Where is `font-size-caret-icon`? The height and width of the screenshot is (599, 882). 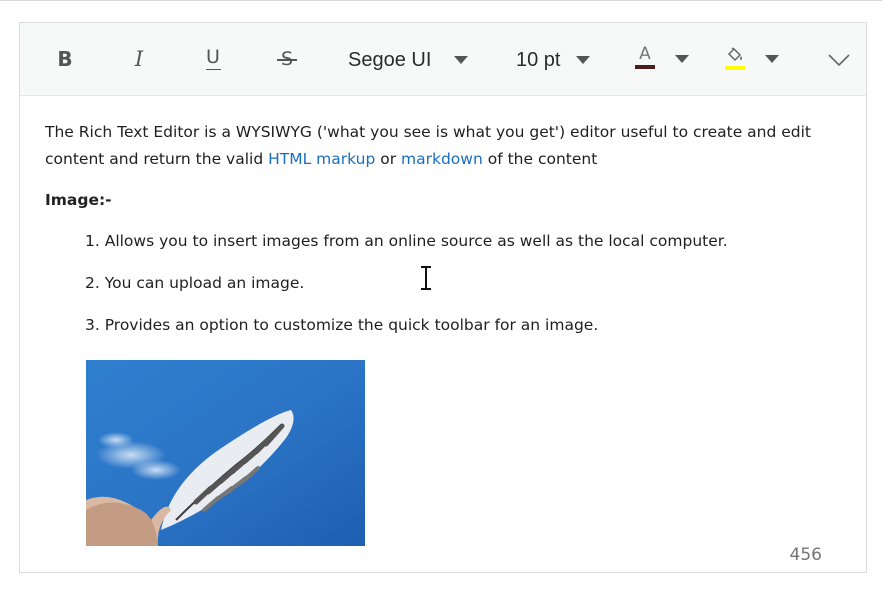
font-size-caret-icon is located at coordinates (583, 60).